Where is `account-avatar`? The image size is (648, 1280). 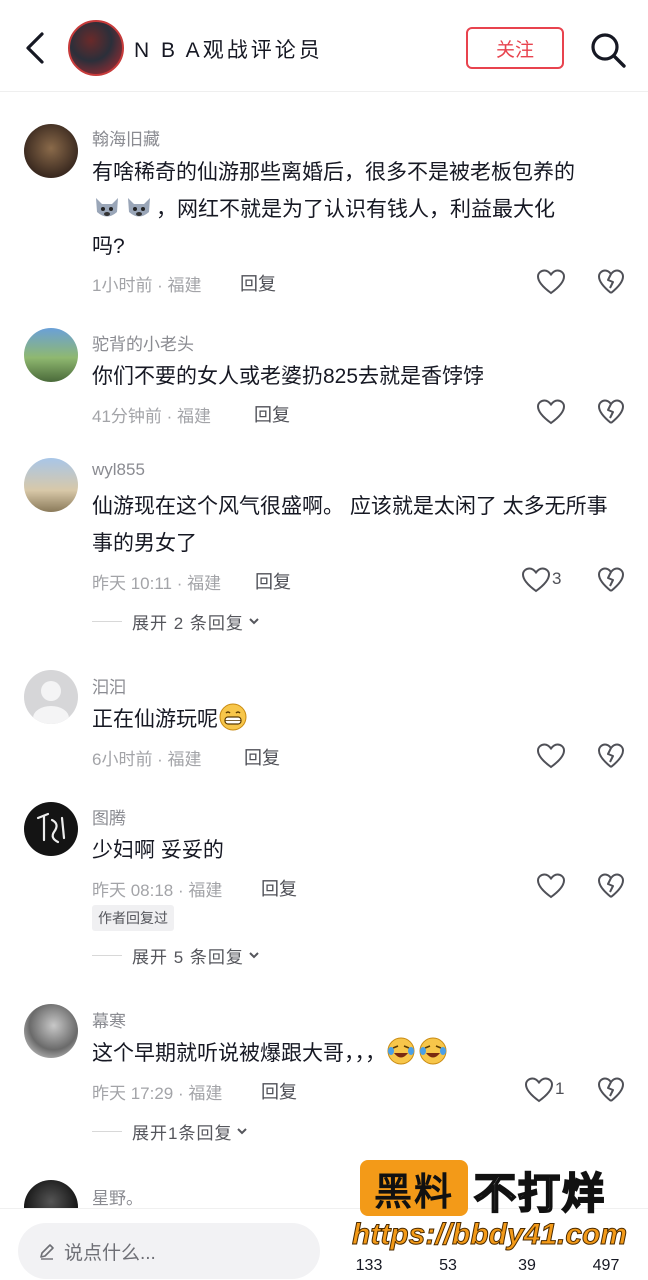 account-avatar is located at coordinates (96, 48).